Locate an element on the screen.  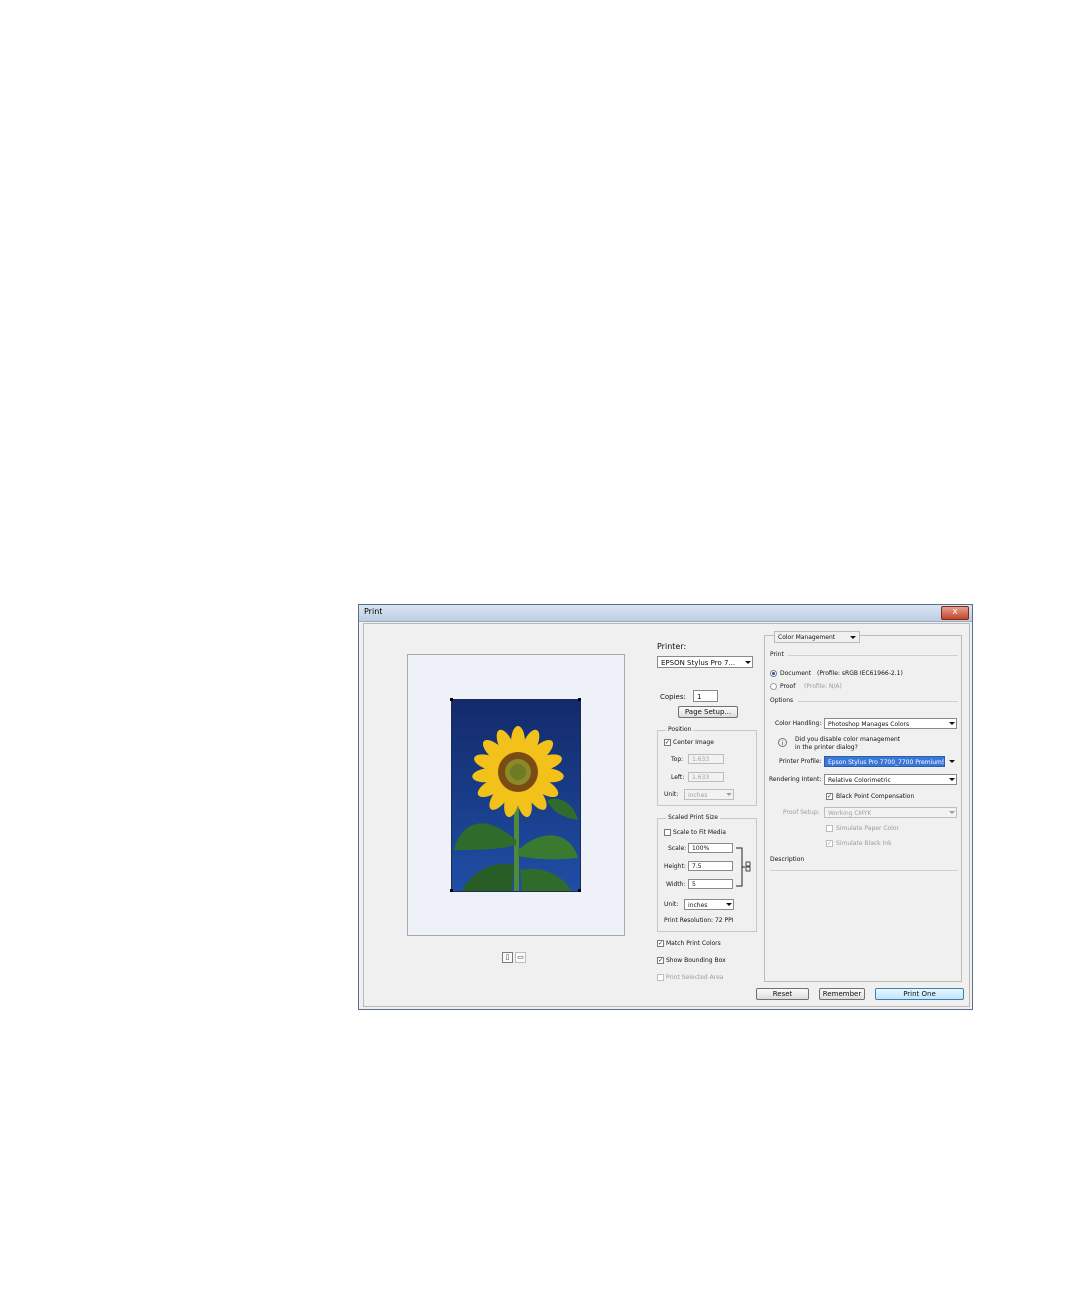
scaled-unit-label: Unit: is located at coordinates (671, 904).